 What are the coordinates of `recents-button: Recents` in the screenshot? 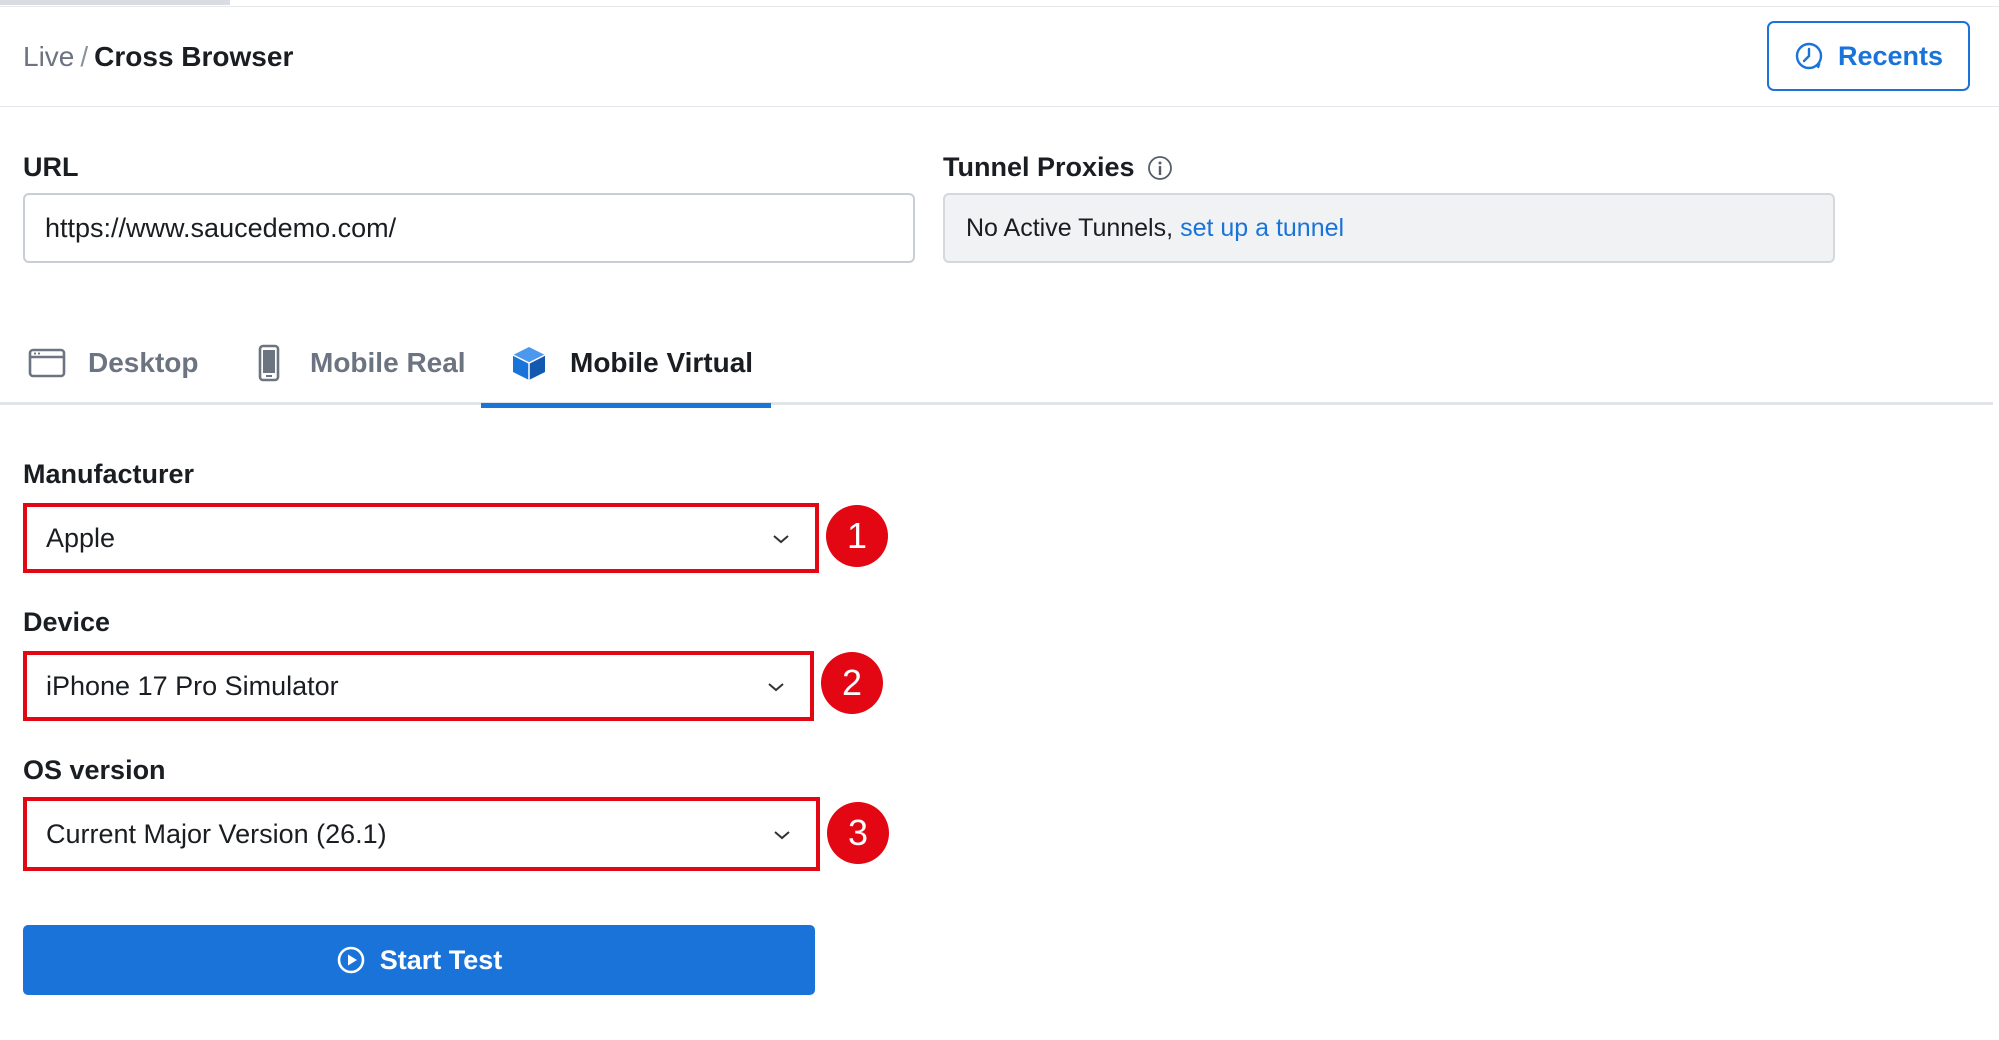 It's located at (1868, 56).